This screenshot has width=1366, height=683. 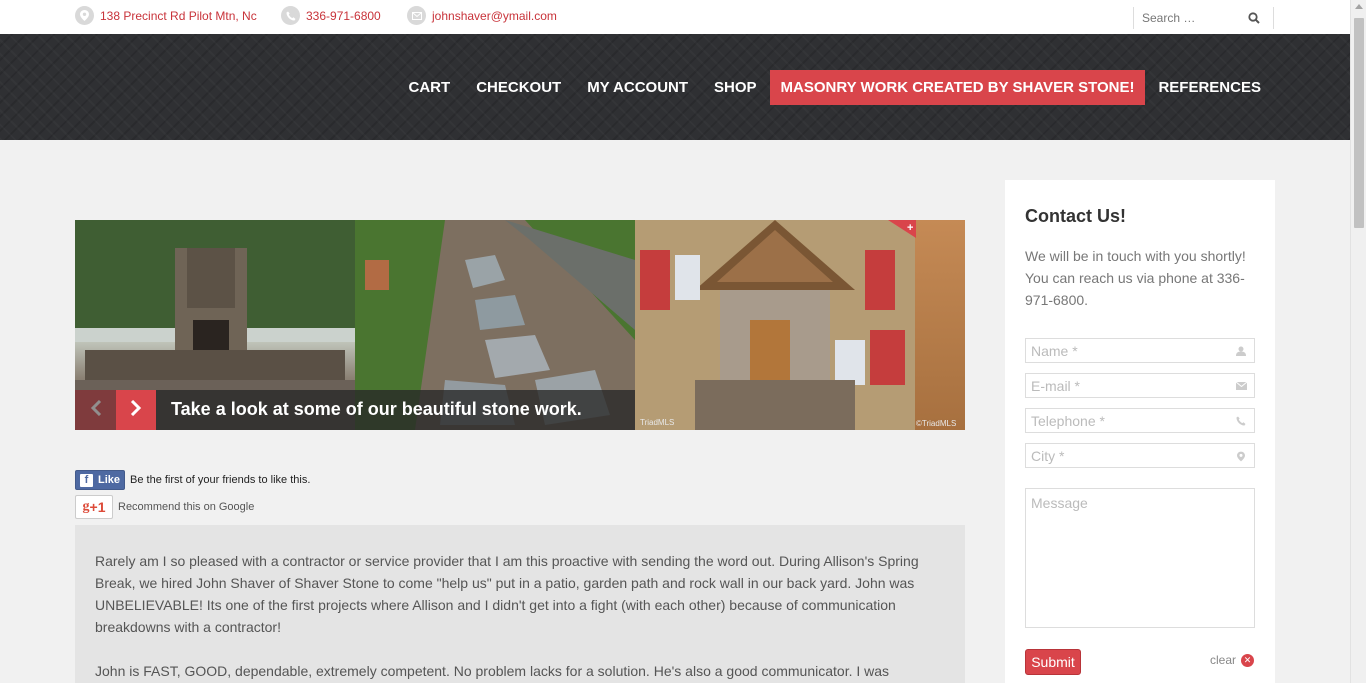 I want to click on contact-title: Contact Us!, so click(x=1076, y=216).